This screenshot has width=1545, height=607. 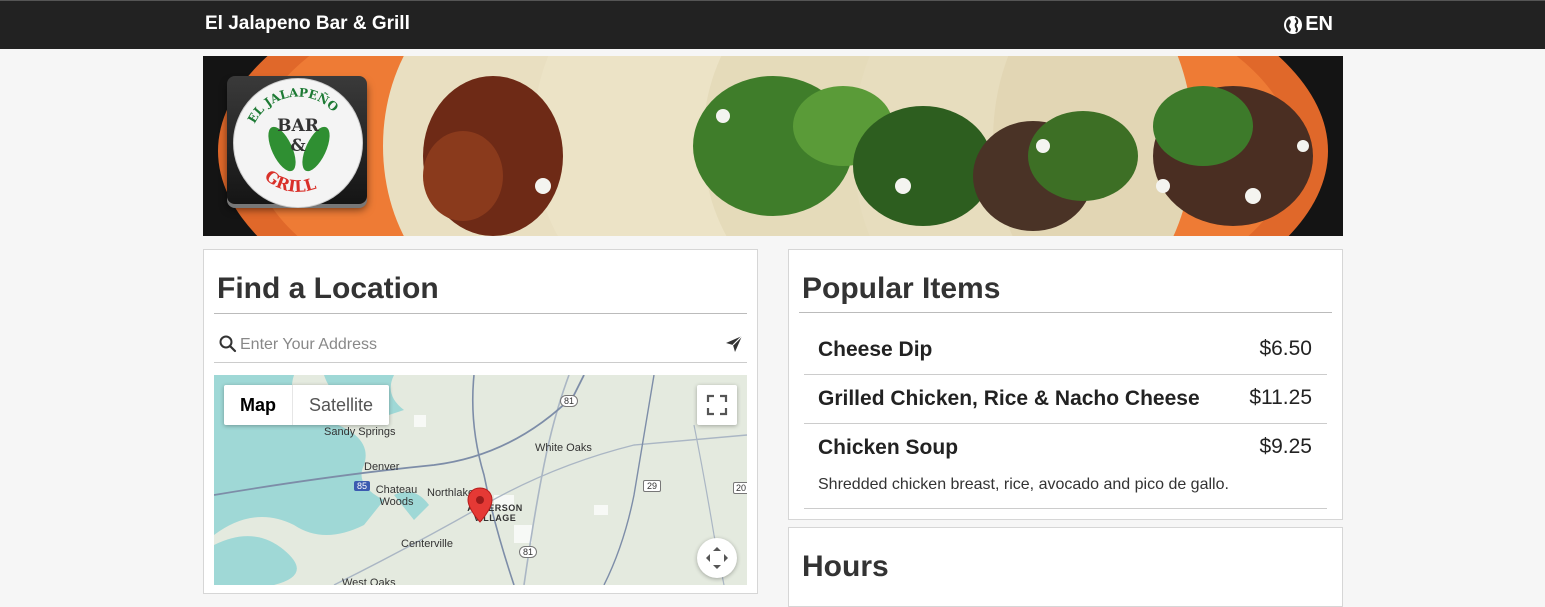 I want to click on hours-card: Hours, so click(x=1065, y=567).